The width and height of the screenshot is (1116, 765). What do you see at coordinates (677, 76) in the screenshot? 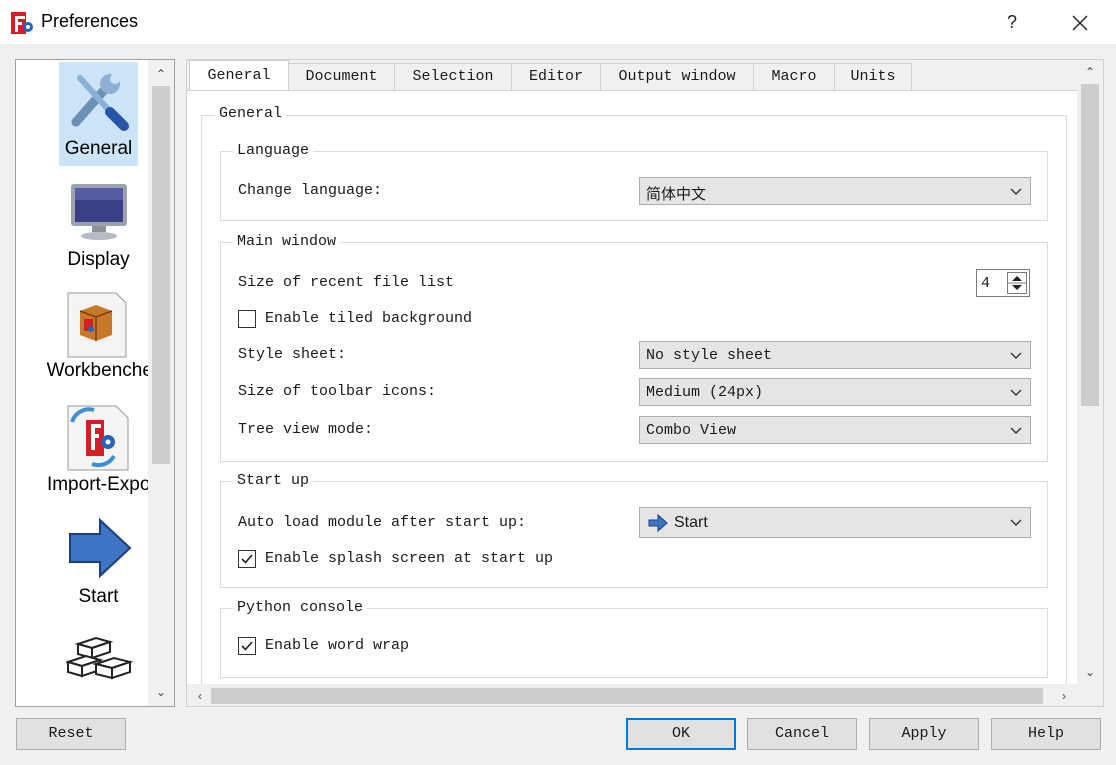
I see `tab-output-window: Output window` at bounding box center [677, 76].